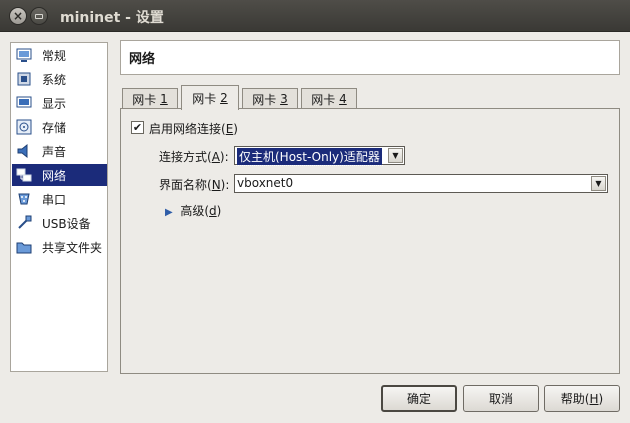 The height and width of the screenshot is (423, 630). What do you see at coordinates (419, 398) in the screenshot?
I see `ok-button: 确定` at bounding box center [419, 398].